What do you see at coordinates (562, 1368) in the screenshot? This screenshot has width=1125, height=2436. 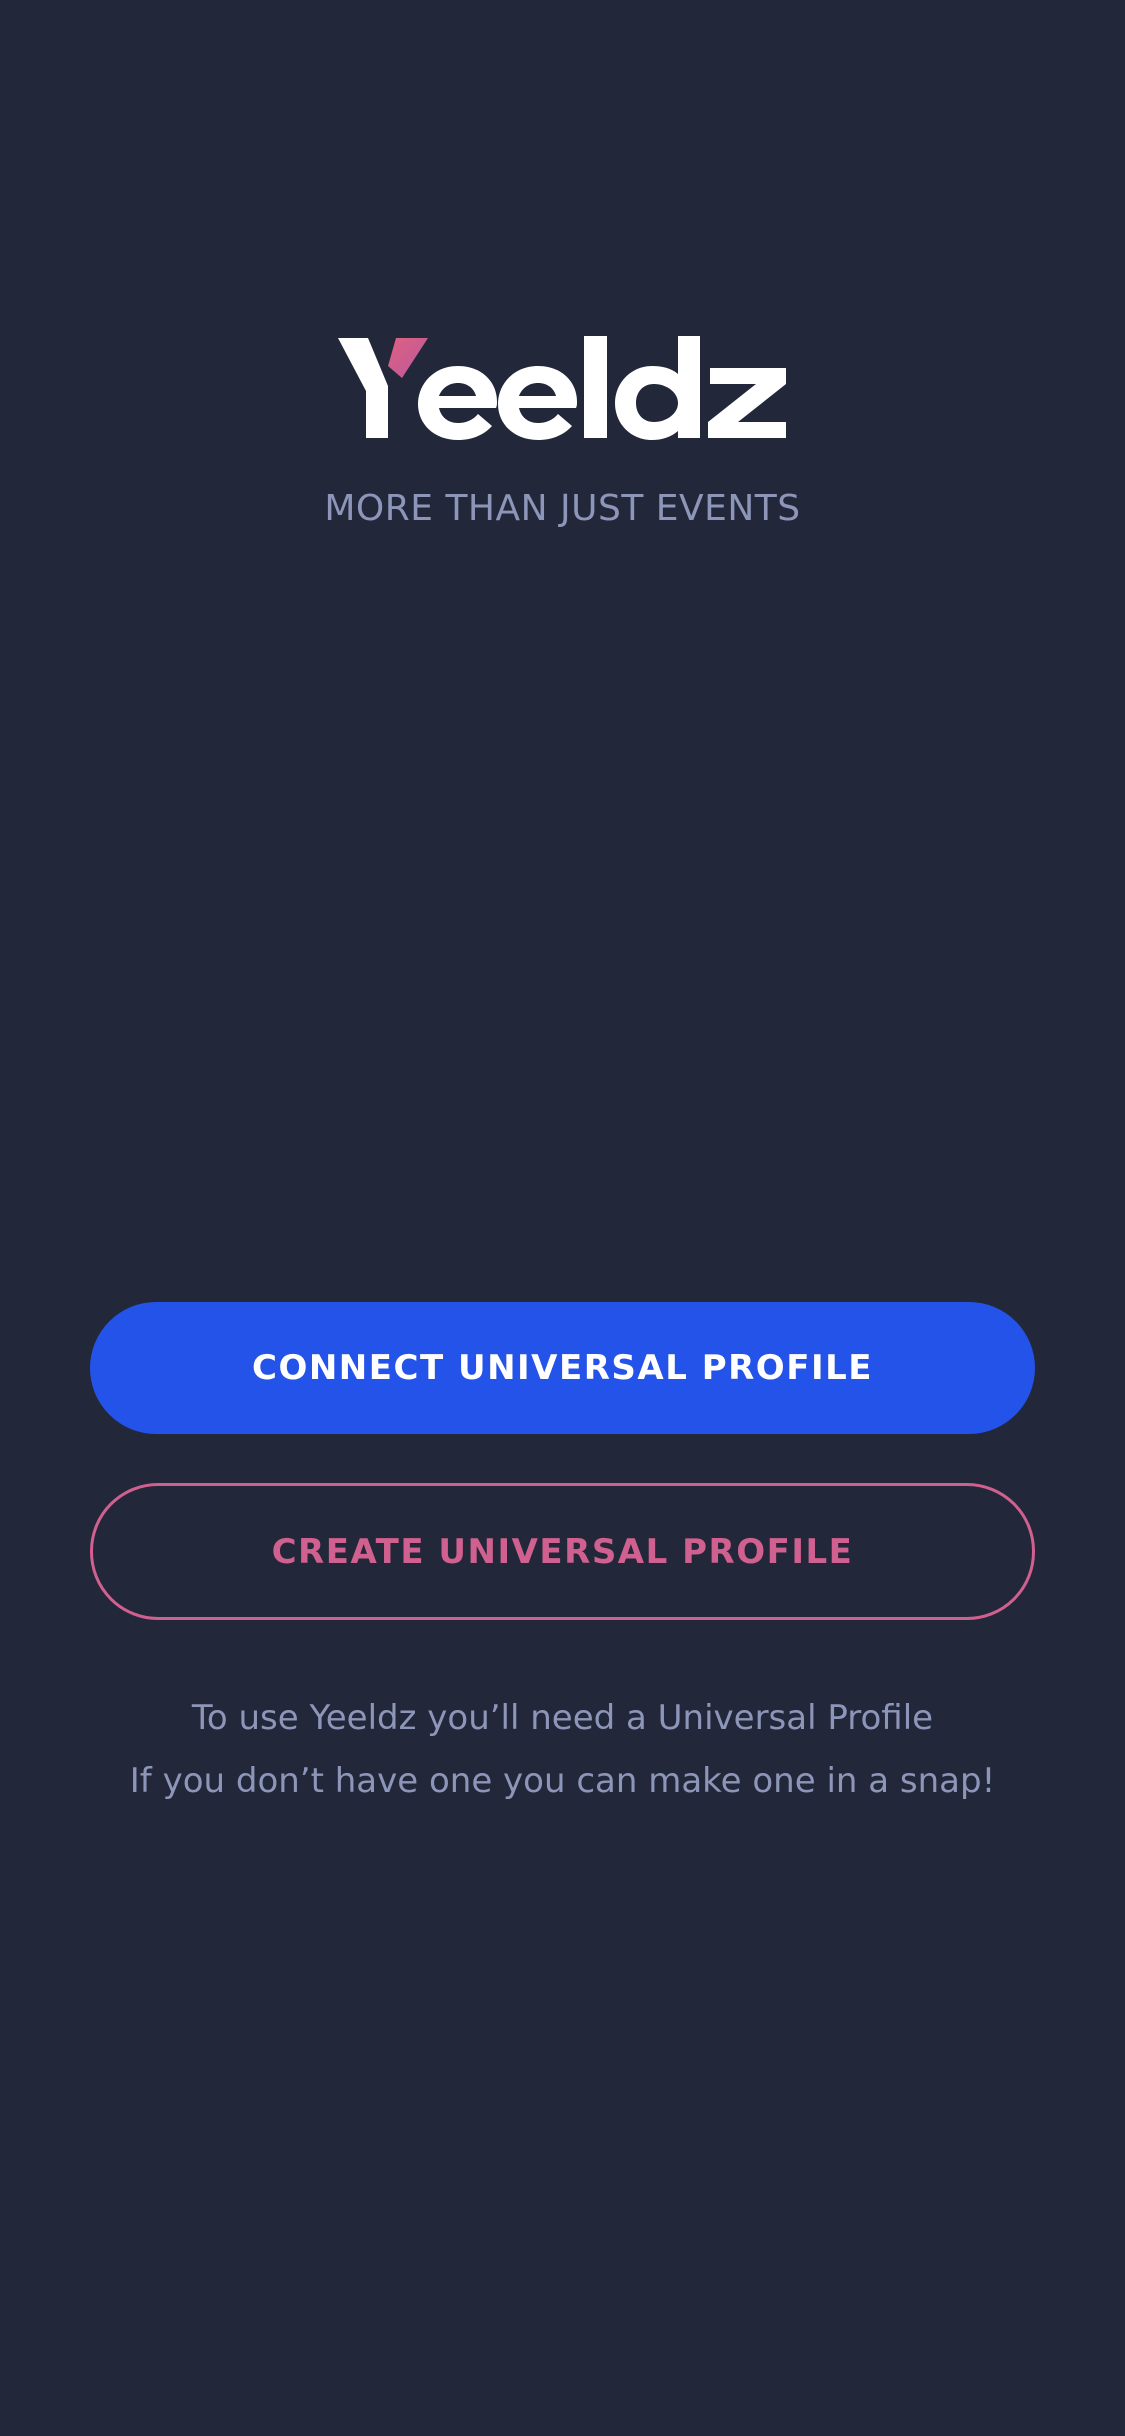 I see `connect-universal-profile-button: CONNECT UNIVERSAL PROFILE` at bounding box center [562, 1368].